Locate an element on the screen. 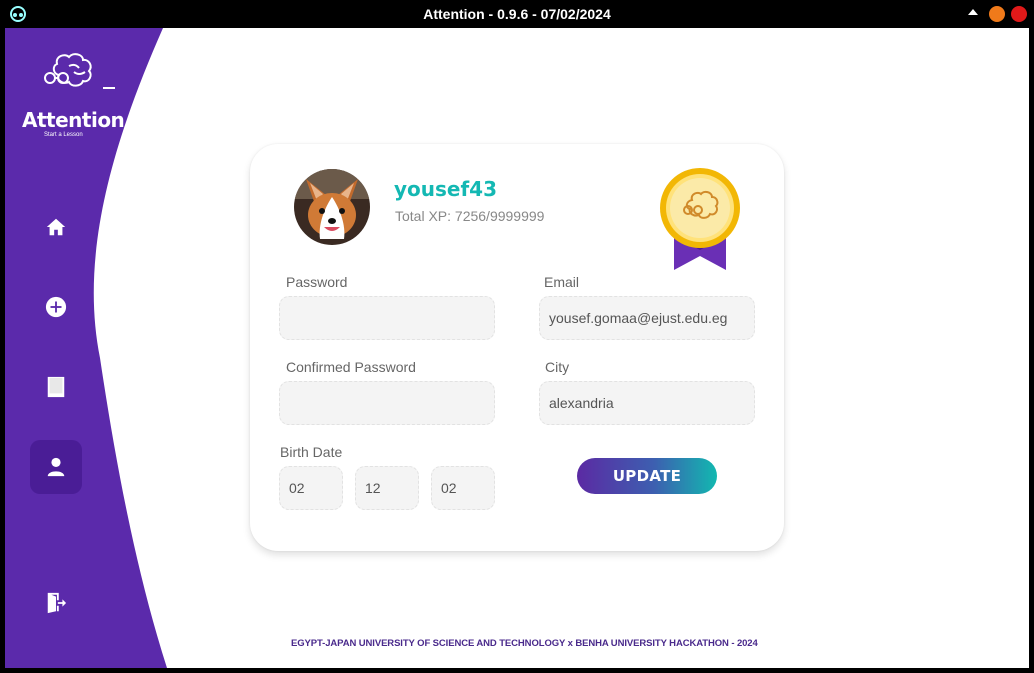  logout-icon is located at coordinates (57, 603).